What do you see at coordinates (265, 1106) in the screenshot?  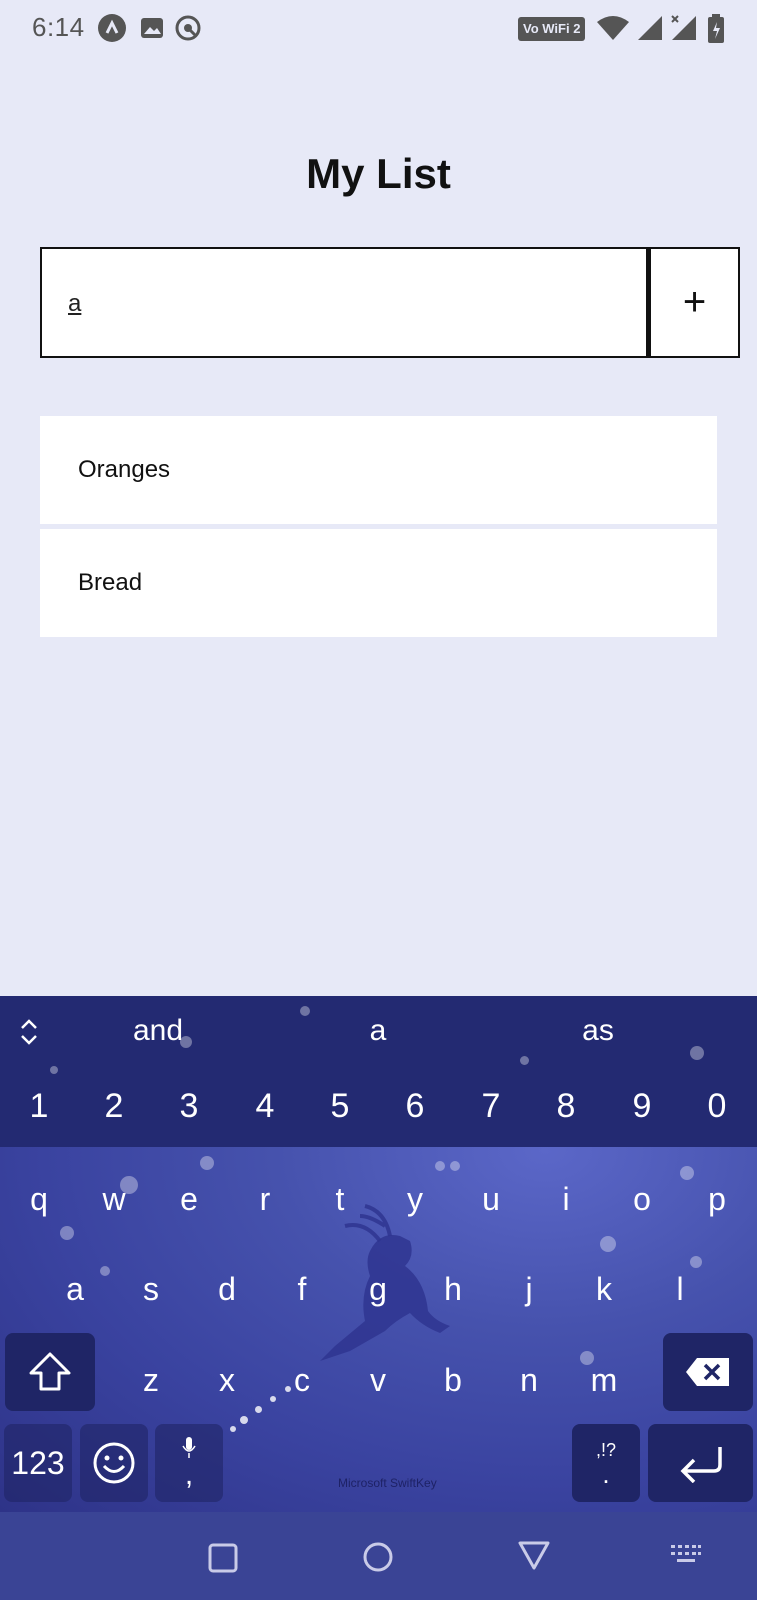 I see `key-4: 4` at bounding box center [265, 1106].